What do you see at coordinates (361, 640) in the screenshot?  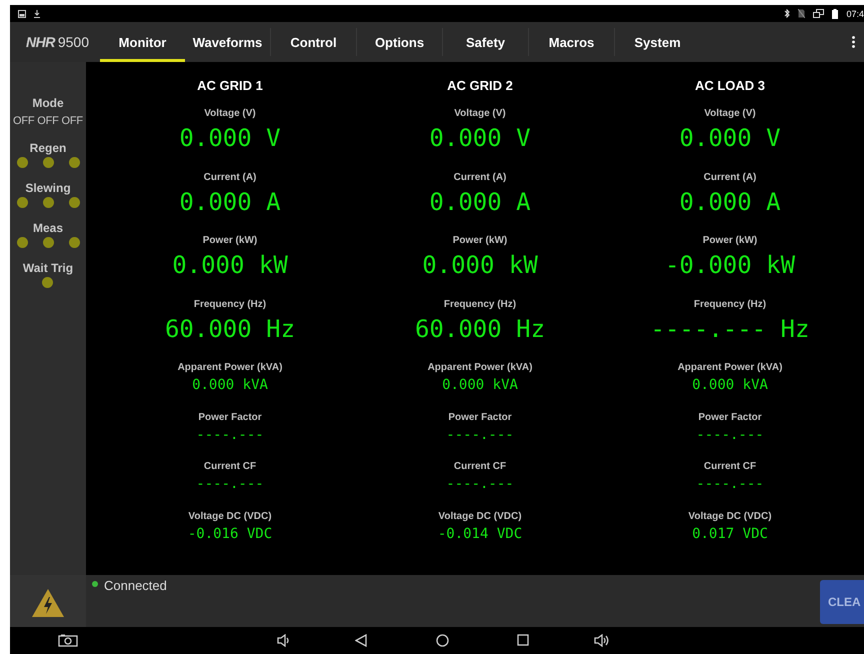 I see `back-icon` at bounding box center [361, 640].